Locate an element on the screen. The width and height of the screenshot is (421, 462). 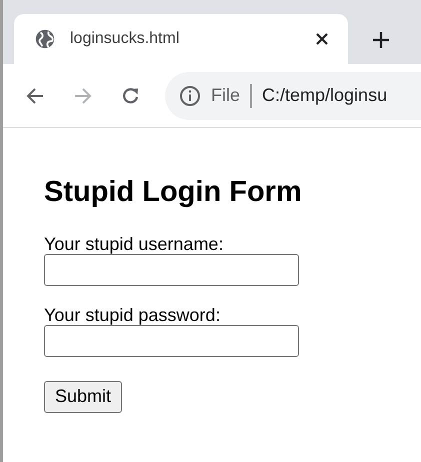
url-text: C:/temp/loginsu is located at coordinates (325, 95).